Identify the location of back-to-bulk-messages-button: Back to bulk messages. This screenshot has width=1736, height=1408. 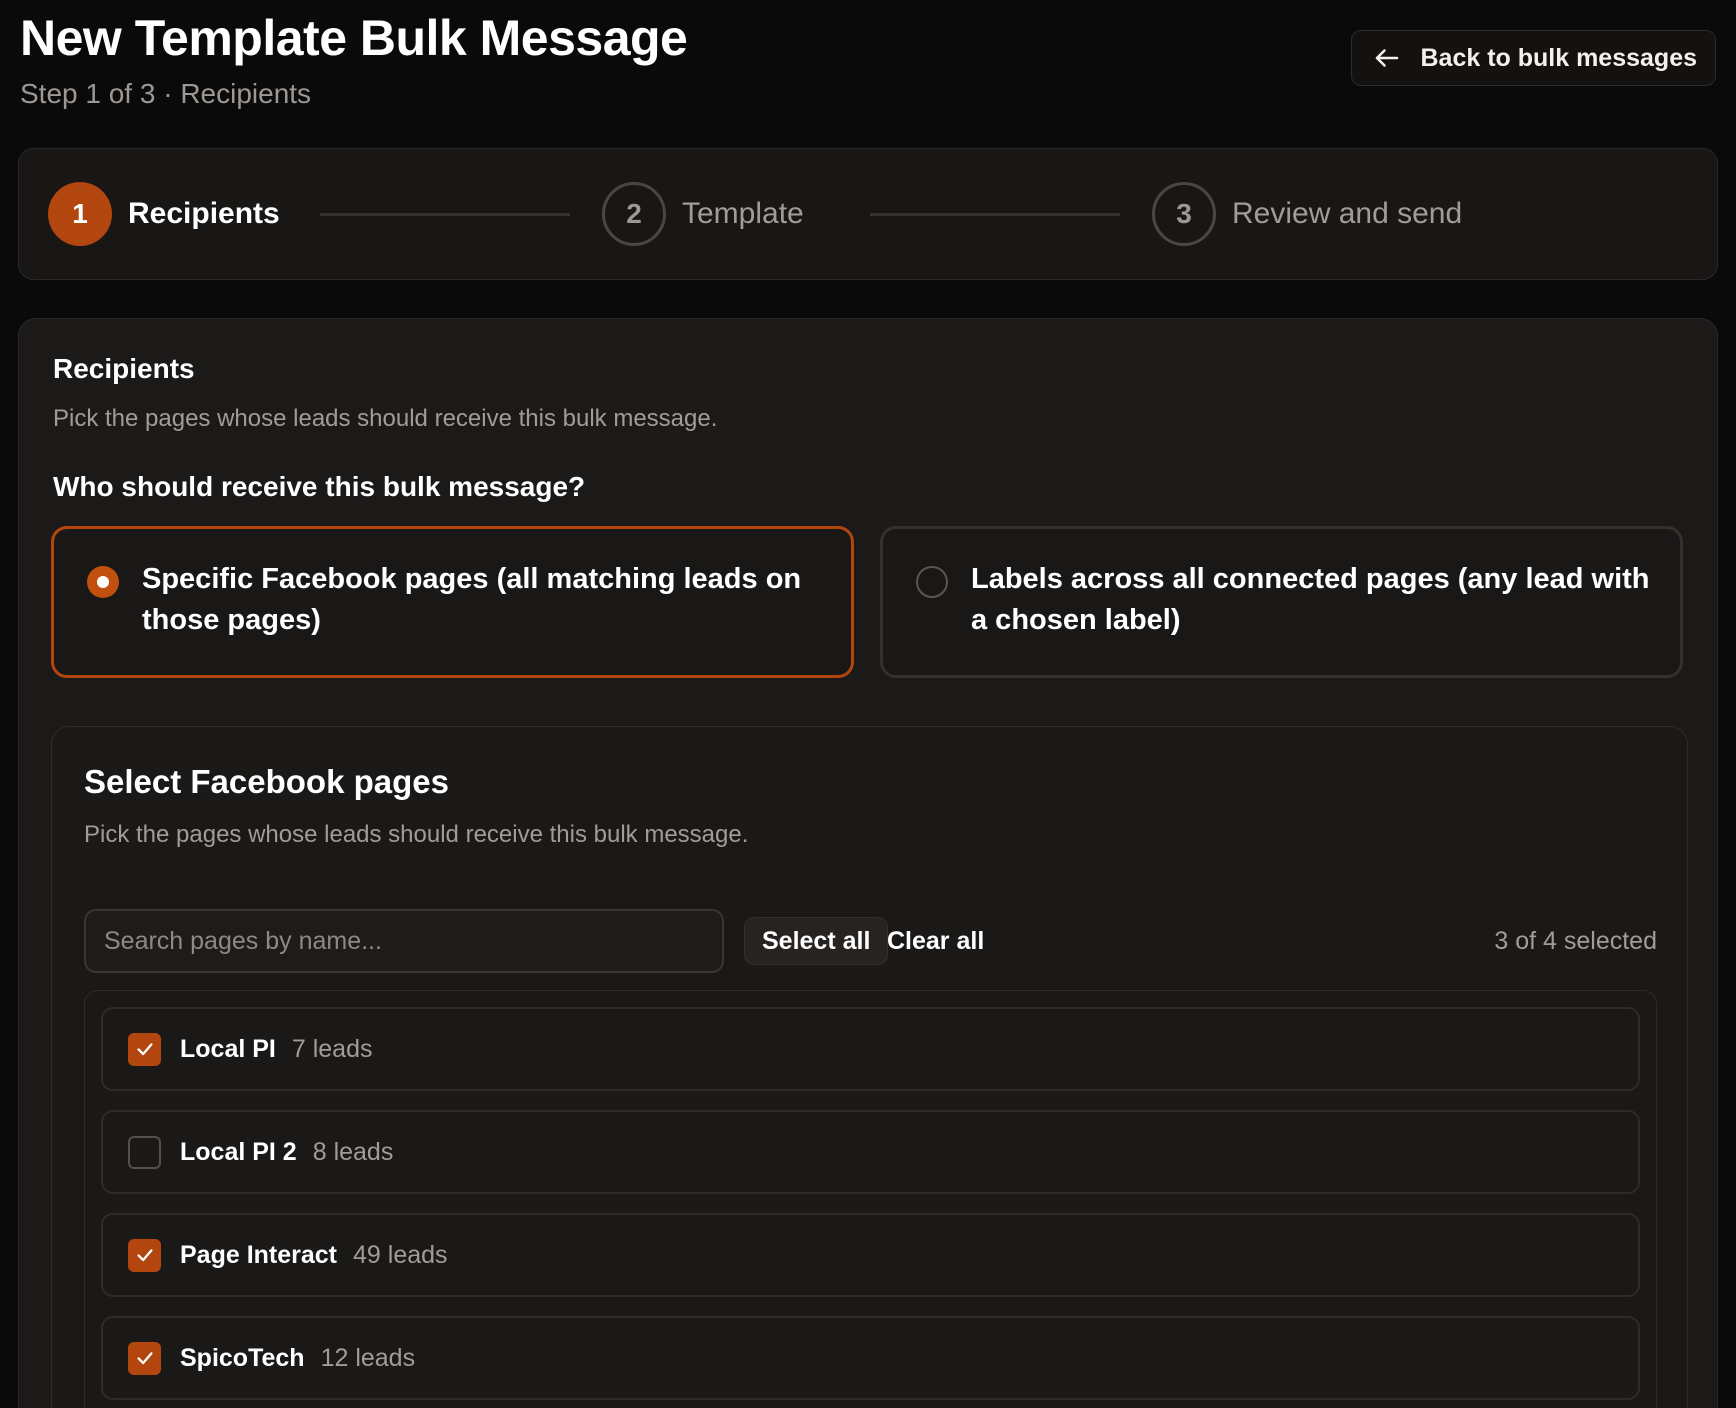
(1533, 58).